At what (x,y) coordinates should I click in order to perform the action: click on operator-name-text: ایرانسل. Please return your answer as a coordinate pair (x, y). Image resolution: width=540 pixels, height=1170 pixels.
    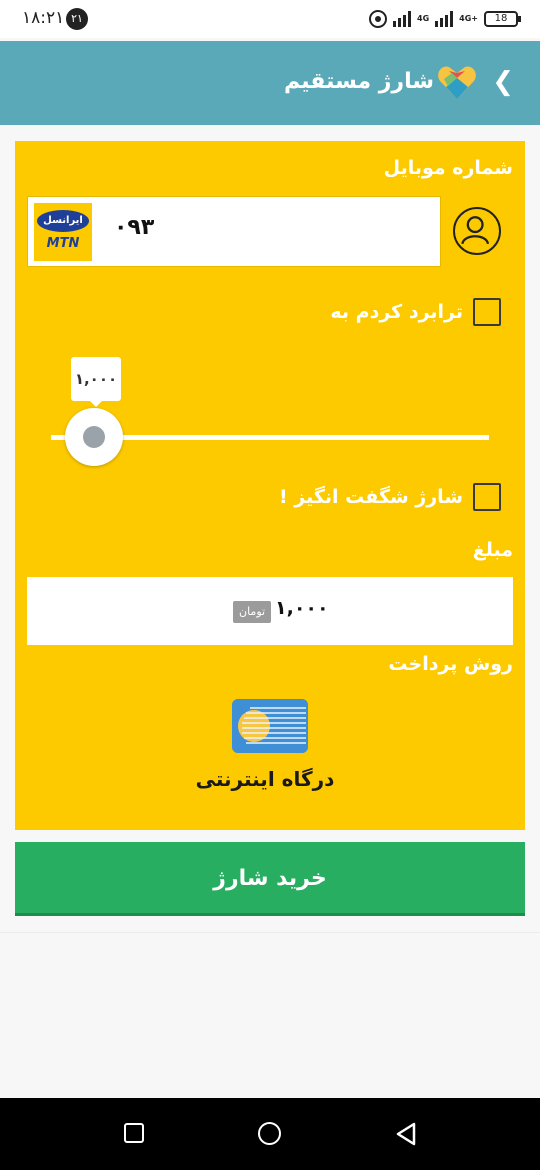
    Looking at the image, I should click on (63, 221).